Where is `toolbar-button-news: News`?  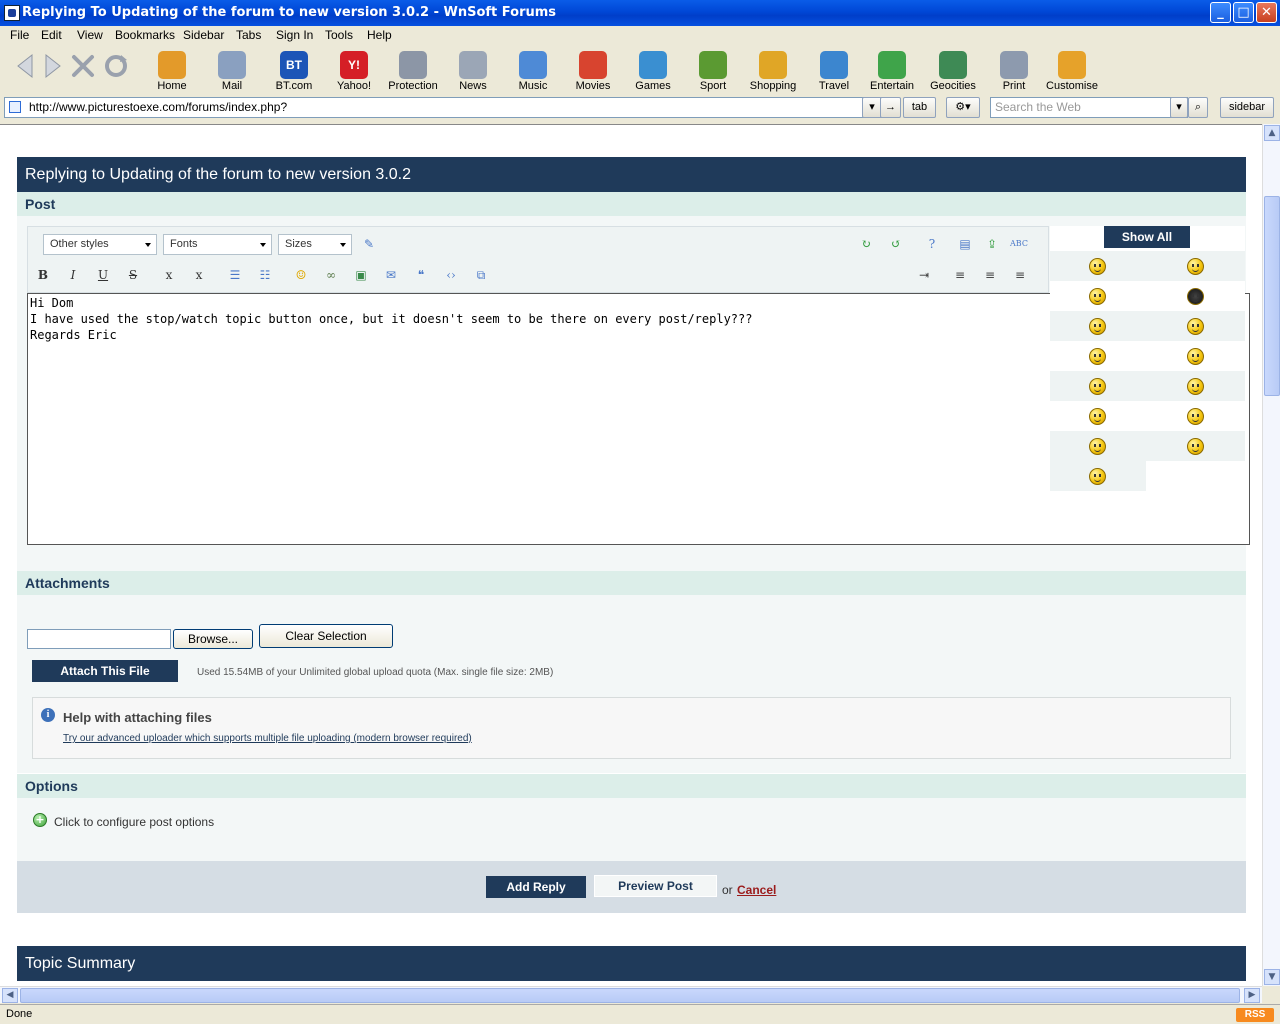 toolbar-button-news: News is located at coordinates (473, 71).